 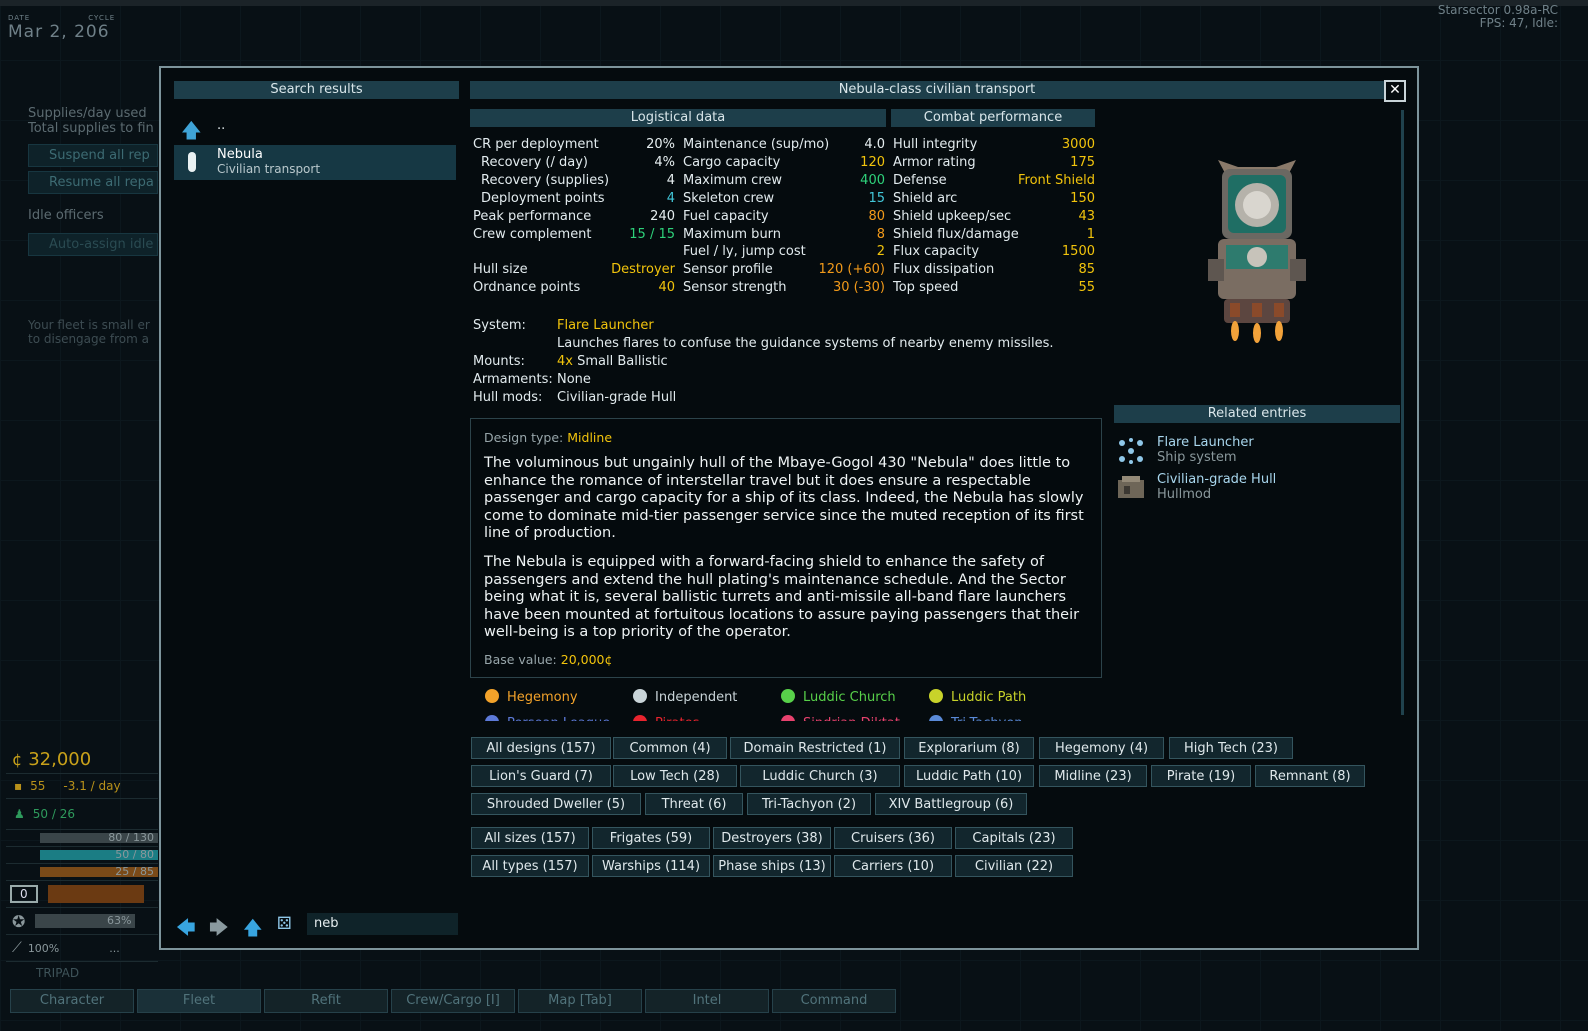 What do you see at coordinates (834, 1001) in the screenshot?
I see `tab-command: Command` at bounding box center [834, 1001].